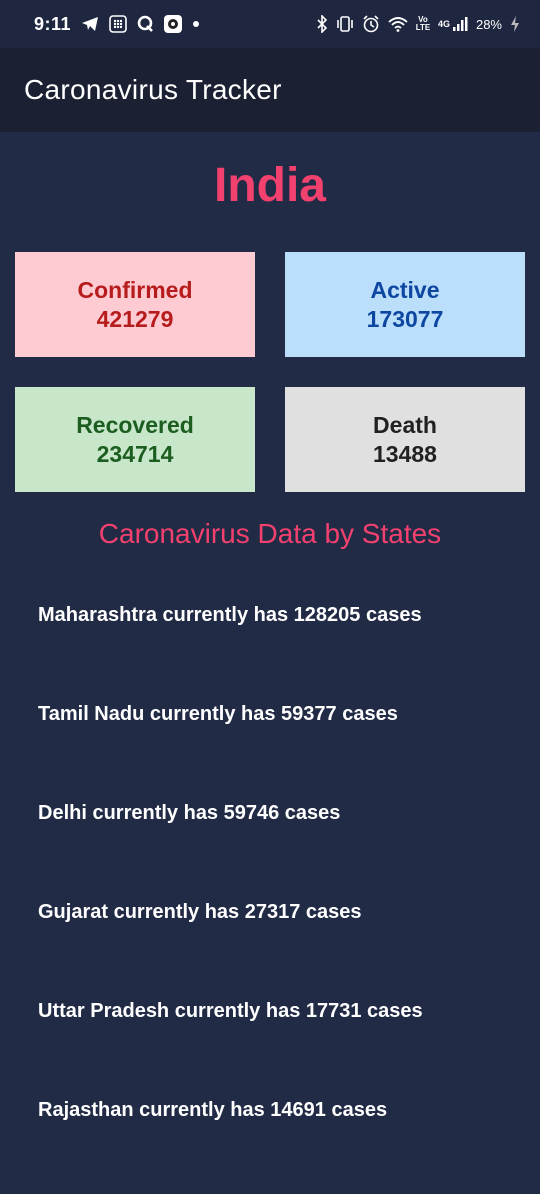 This screenshot has height=1194, width=540. What do you see at coordinates (135, 318) in the screenshot?
I see `confirmed-value: 421279` at bounding box center [135, 318].